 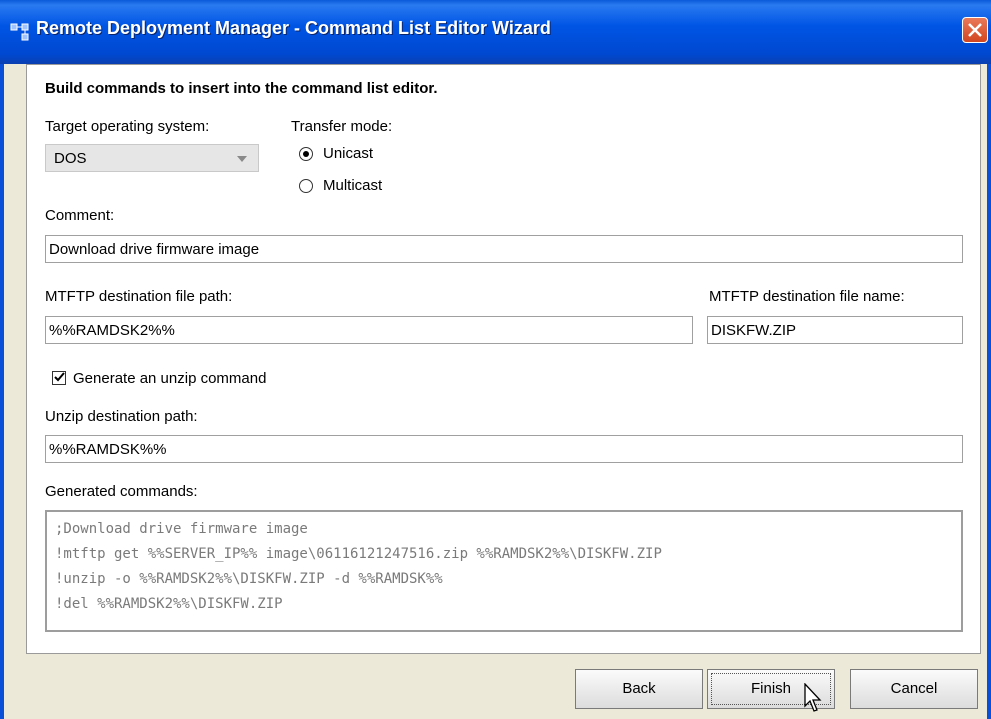 What do you see at coordinates (369, 330) in the screenshot?
I see `mtftp-path-input` at bounding box center [369, 330].